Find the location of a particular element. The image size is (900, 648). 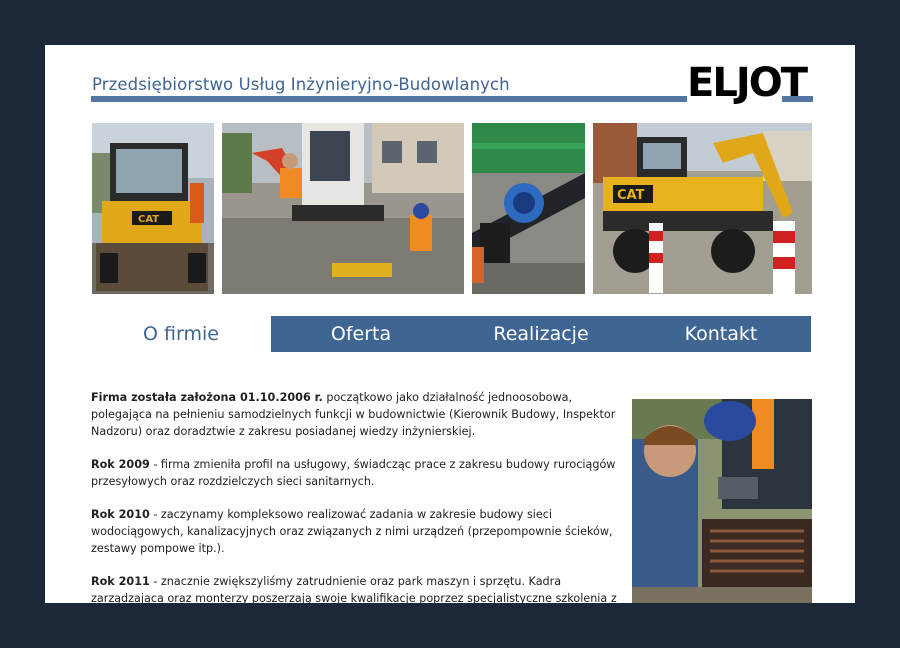

eljot-logo: ELJOT is located at coordinates (750, 79).